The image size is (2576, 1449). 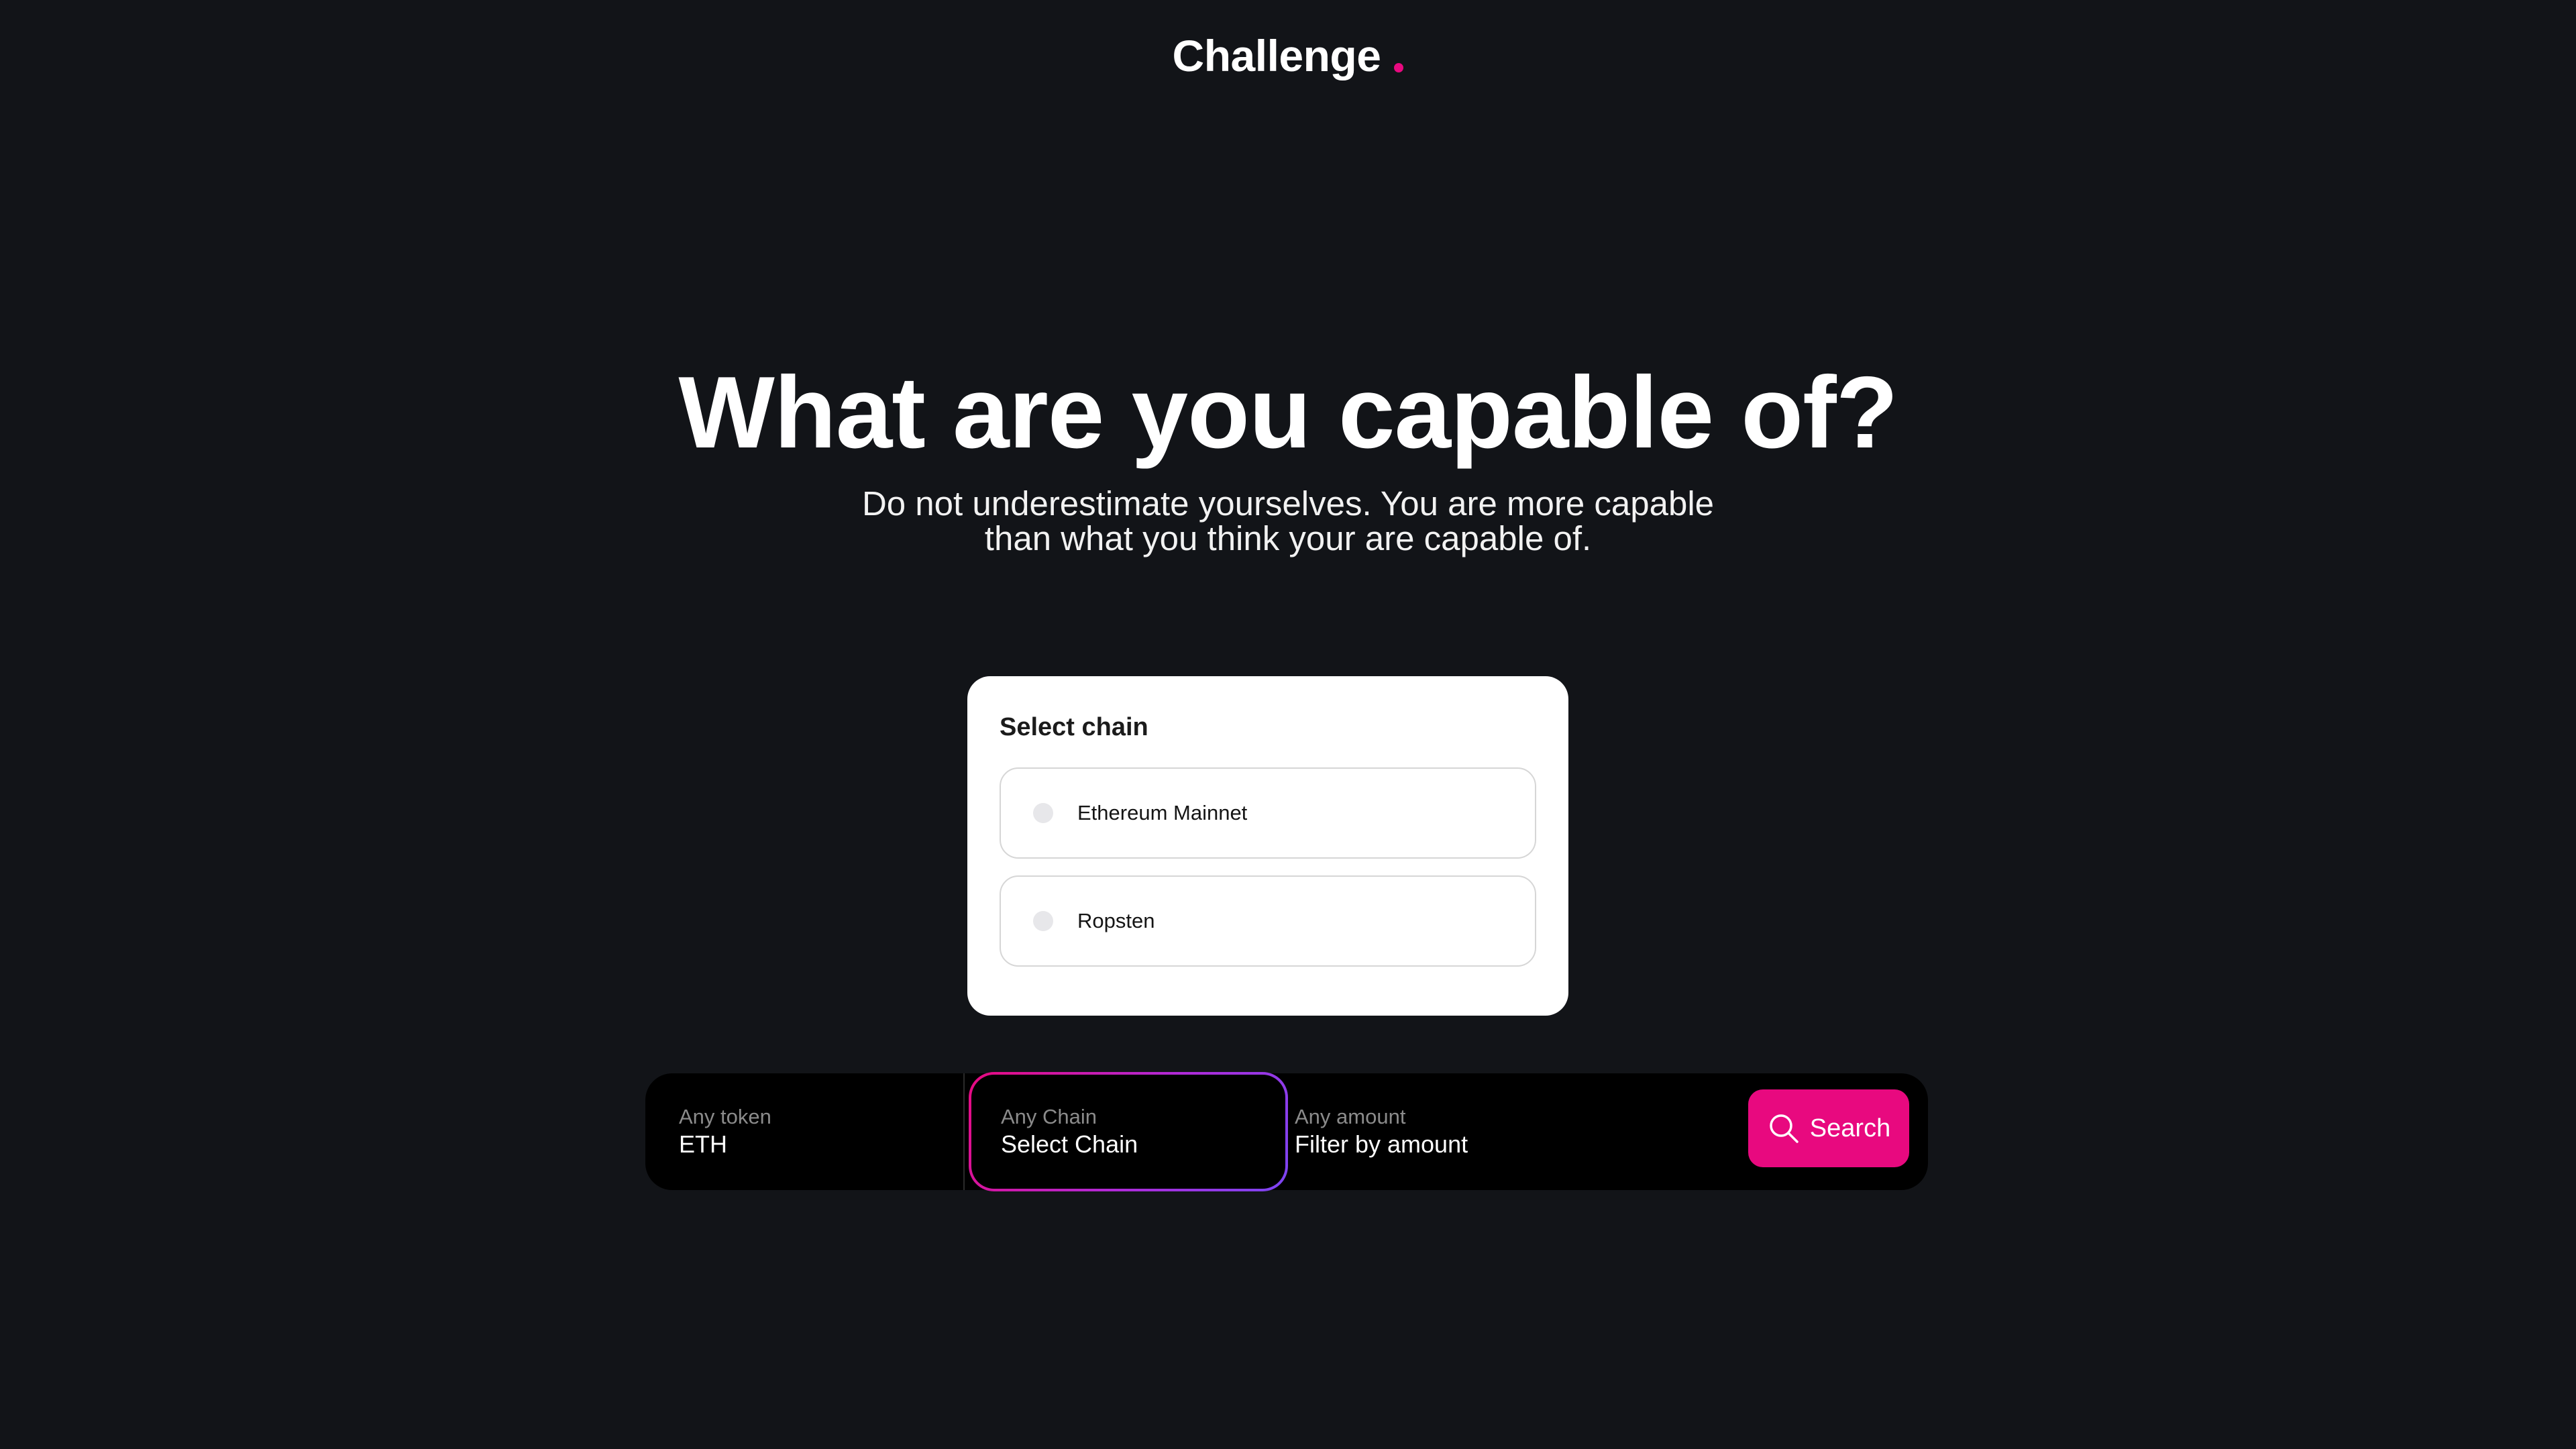 I want to click on amount-field: Any amount Filter by amount, so click(x=1505, y=1131).